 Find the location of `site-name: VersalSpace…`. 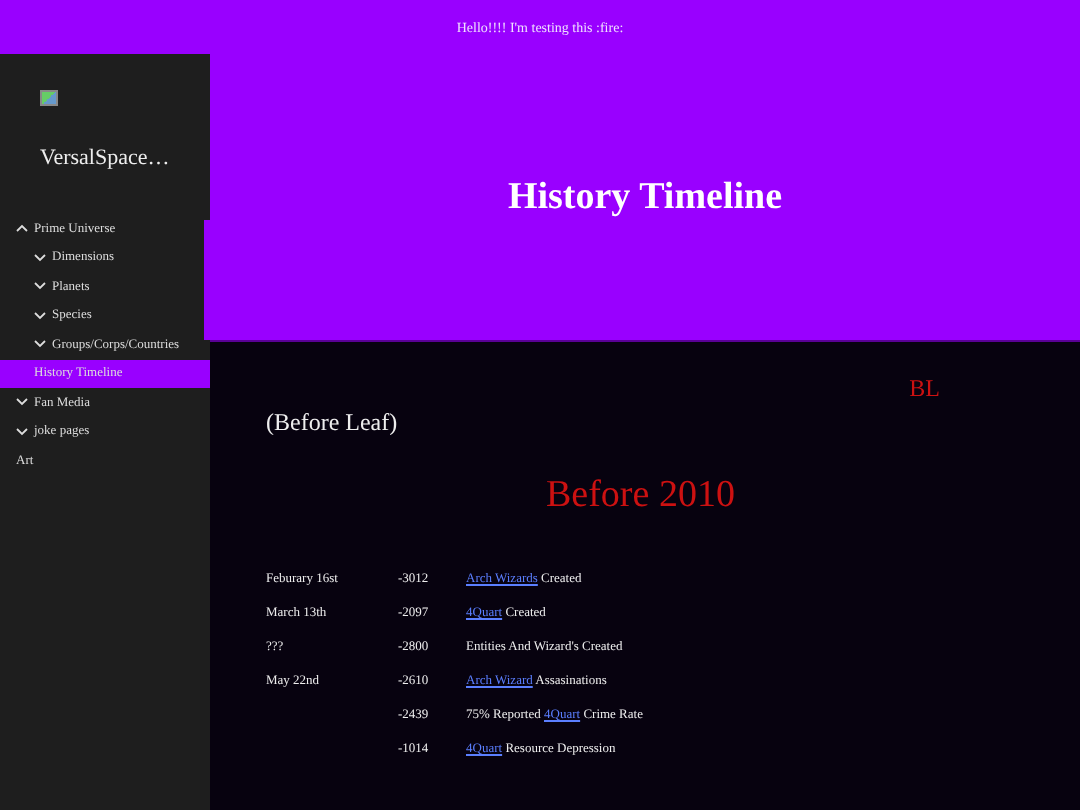

site-name: VersalSpace… is located at coordinates (125, 158).